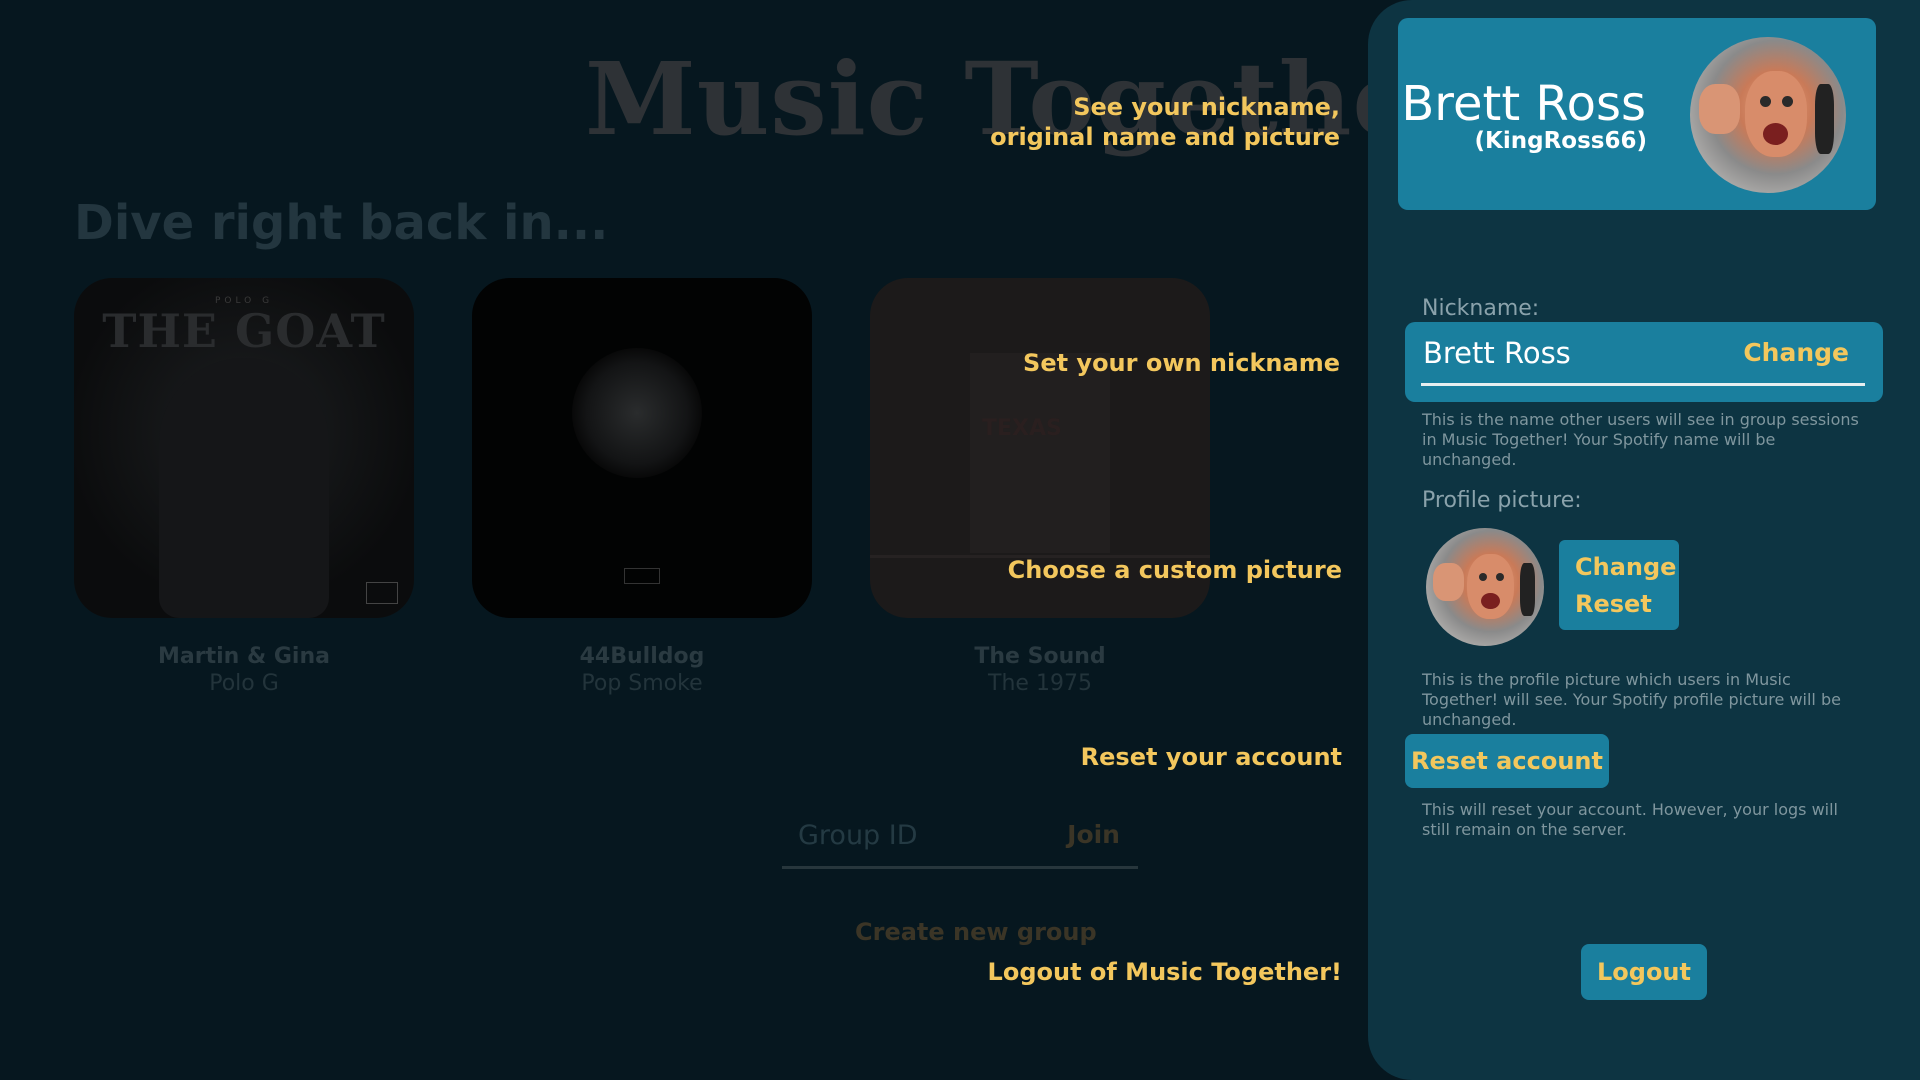 This screenshot has height=1080, width=1920. Describe the element at coordinates (1181, 363) in the screenshot. I see `hint-nickname: Set your own nickname` at that location.